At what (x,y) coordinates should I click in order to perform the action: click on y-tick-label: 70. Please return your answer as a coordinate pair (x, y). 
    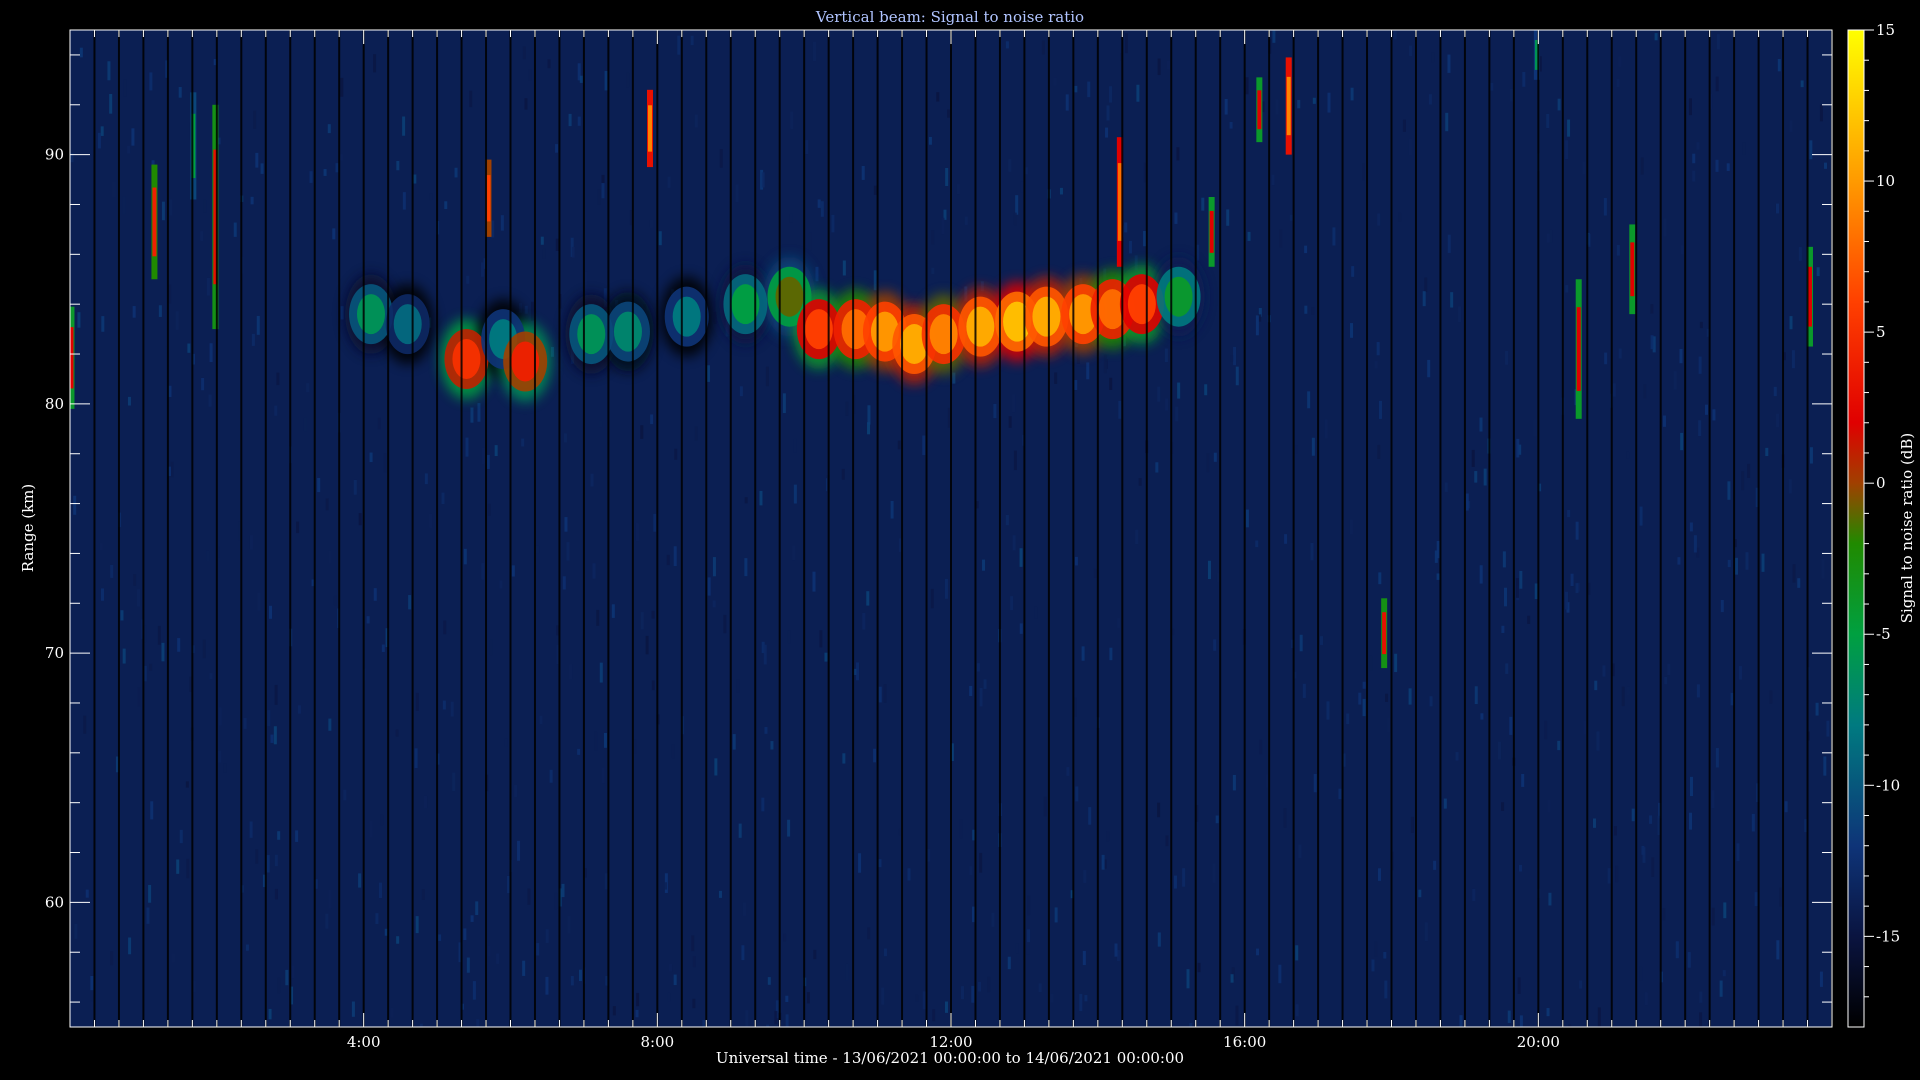
    Looking at the image, I should click on (54, 653).